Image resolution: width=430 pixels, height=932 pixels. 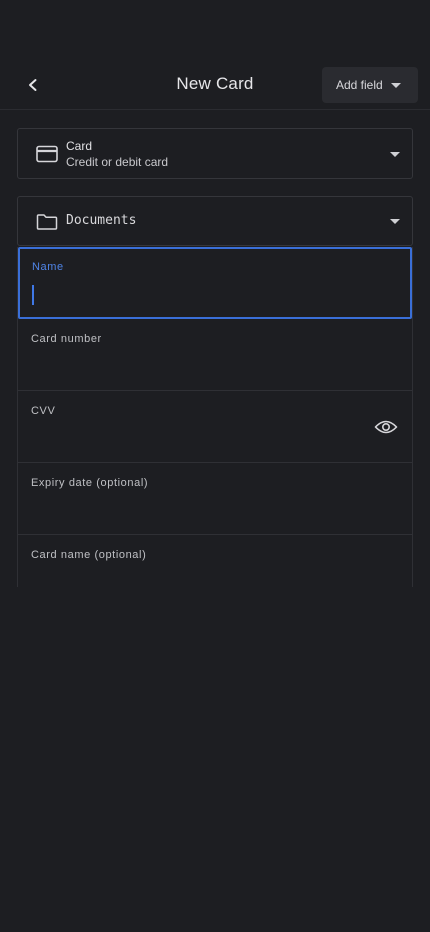 I want to click on expiry-date-field: Expiry date (optional), so click(x=215, y=499).